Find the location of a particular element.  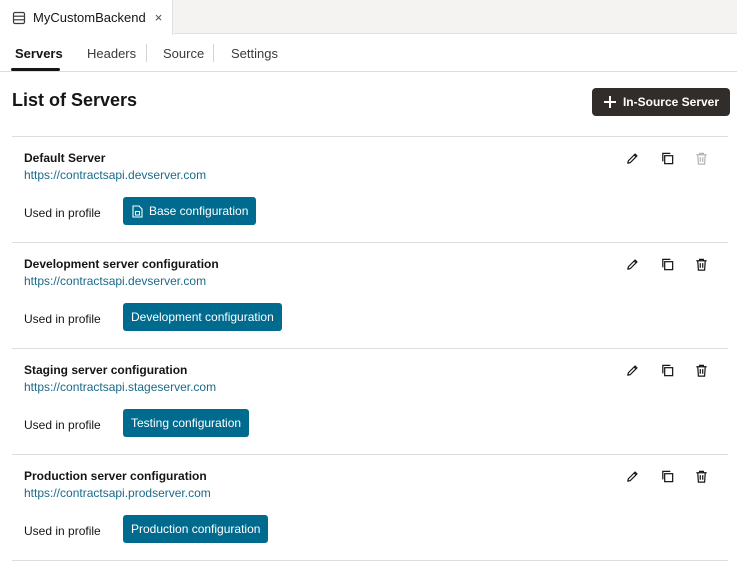

server-name: Default Server is located at coordinates (65, 158).